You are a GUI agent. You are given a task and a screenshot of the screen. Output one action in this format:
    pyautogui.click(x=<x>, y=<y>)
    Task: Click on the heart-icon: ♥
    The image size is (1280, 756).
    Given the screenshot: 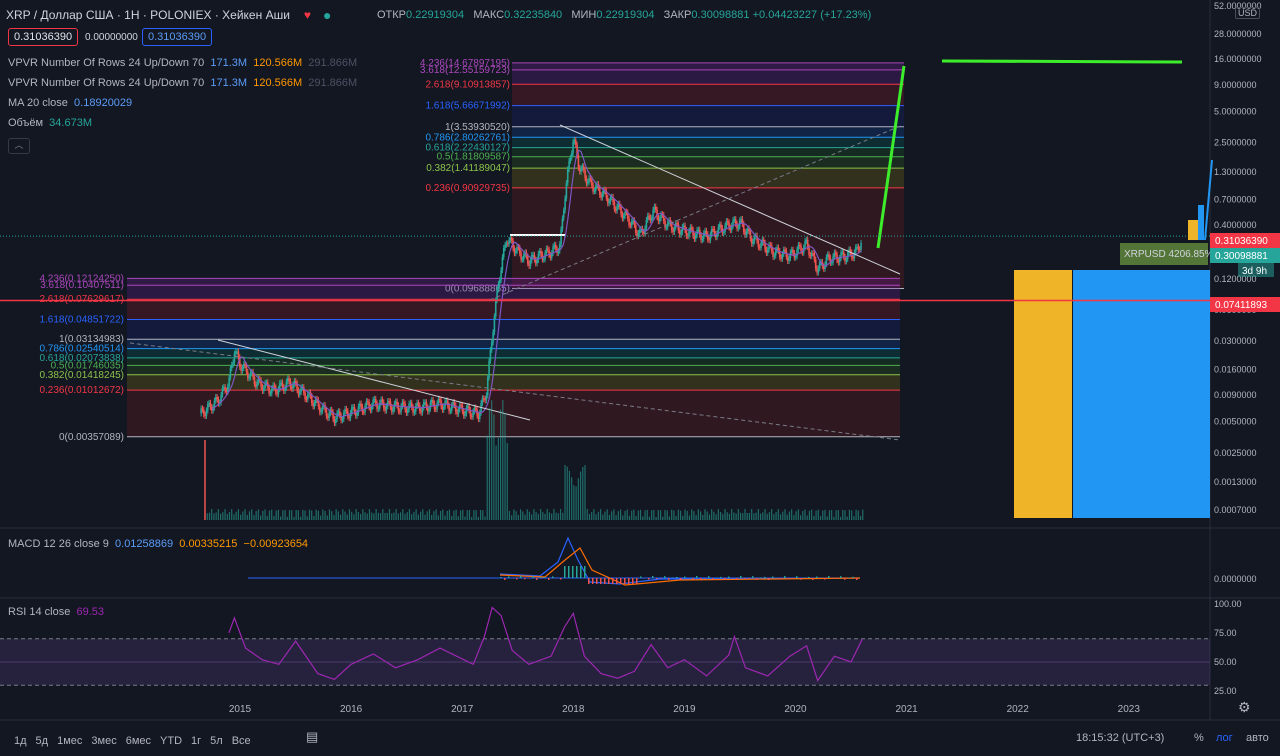 What is the action you would take?
    pyautogui.click(x=307, y=15)
    